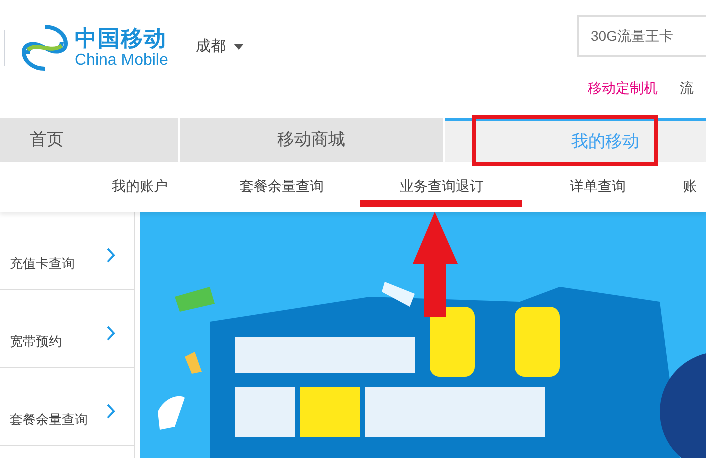  Describe the element at coordinates (598, 186) in the screenshot. I see `subnav-link: 详单查询` at that location.